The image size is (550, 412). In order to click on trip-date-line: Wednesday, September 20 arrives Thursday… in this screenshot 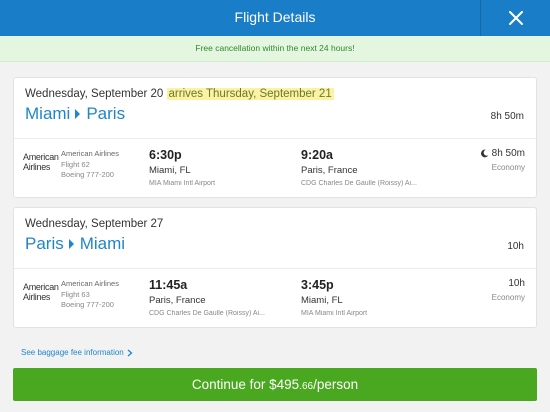, I will do `click(179, 94)`.